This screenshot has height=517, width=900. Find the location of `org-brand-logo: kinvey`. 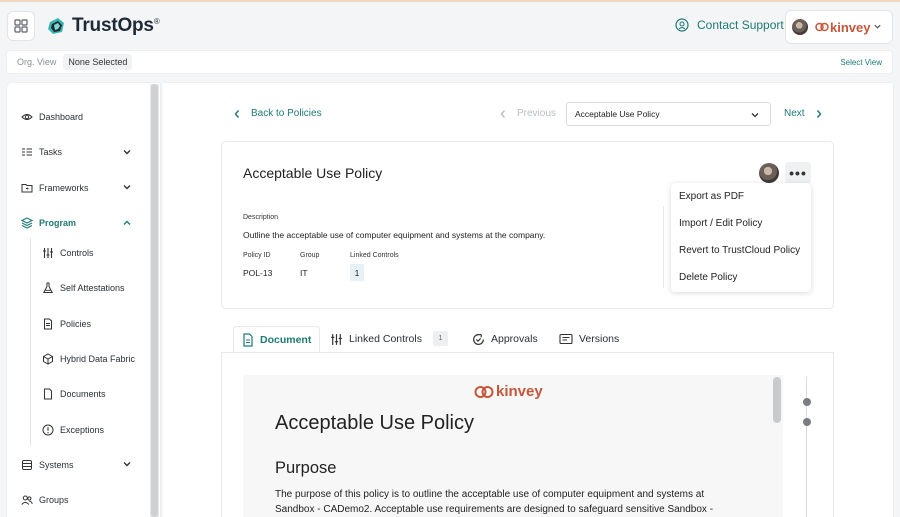

org-brand-logo: kinvey is located at coordinates (842, 27).